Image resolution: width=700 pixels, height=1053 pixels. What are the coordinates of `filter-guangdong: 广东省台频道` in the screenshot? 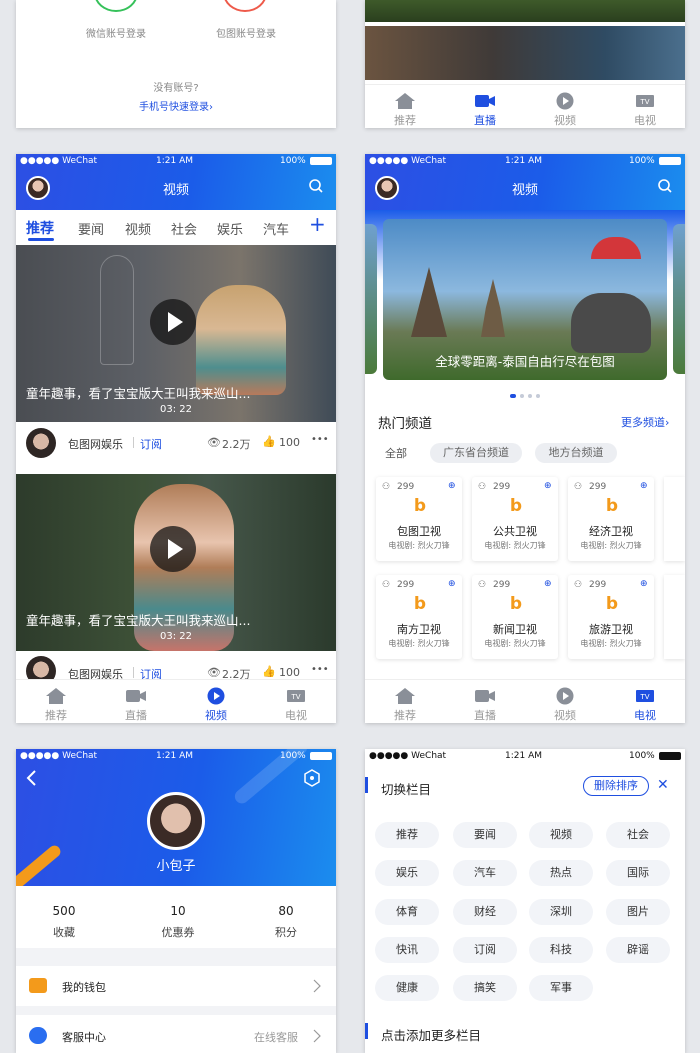 It's located at (476, 453).